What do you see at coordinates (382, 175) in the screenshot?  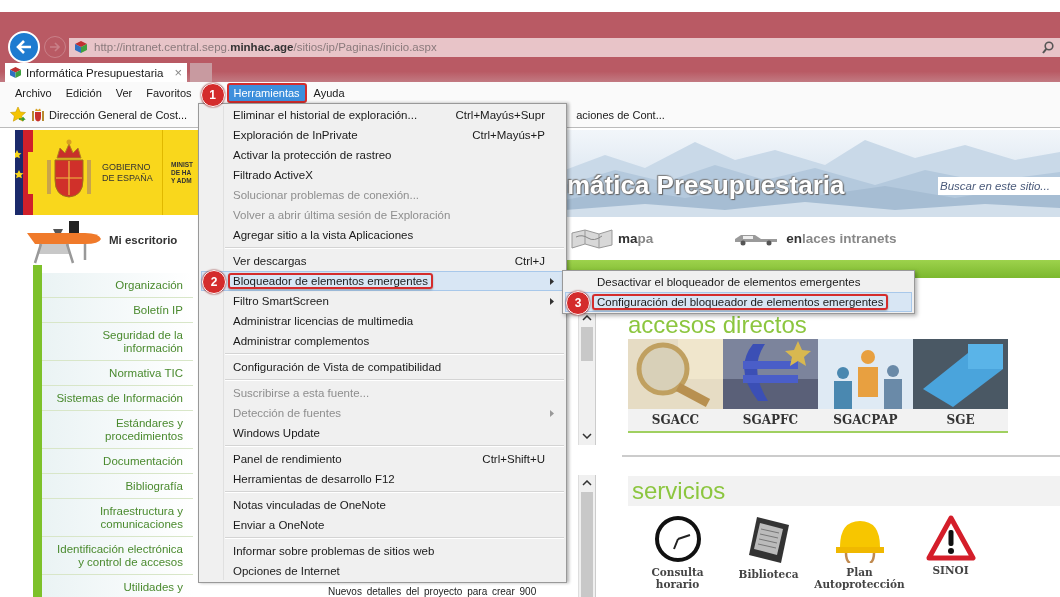 I see `menu-item: Filtrado ActiveX` at bounding box center [382, 175].